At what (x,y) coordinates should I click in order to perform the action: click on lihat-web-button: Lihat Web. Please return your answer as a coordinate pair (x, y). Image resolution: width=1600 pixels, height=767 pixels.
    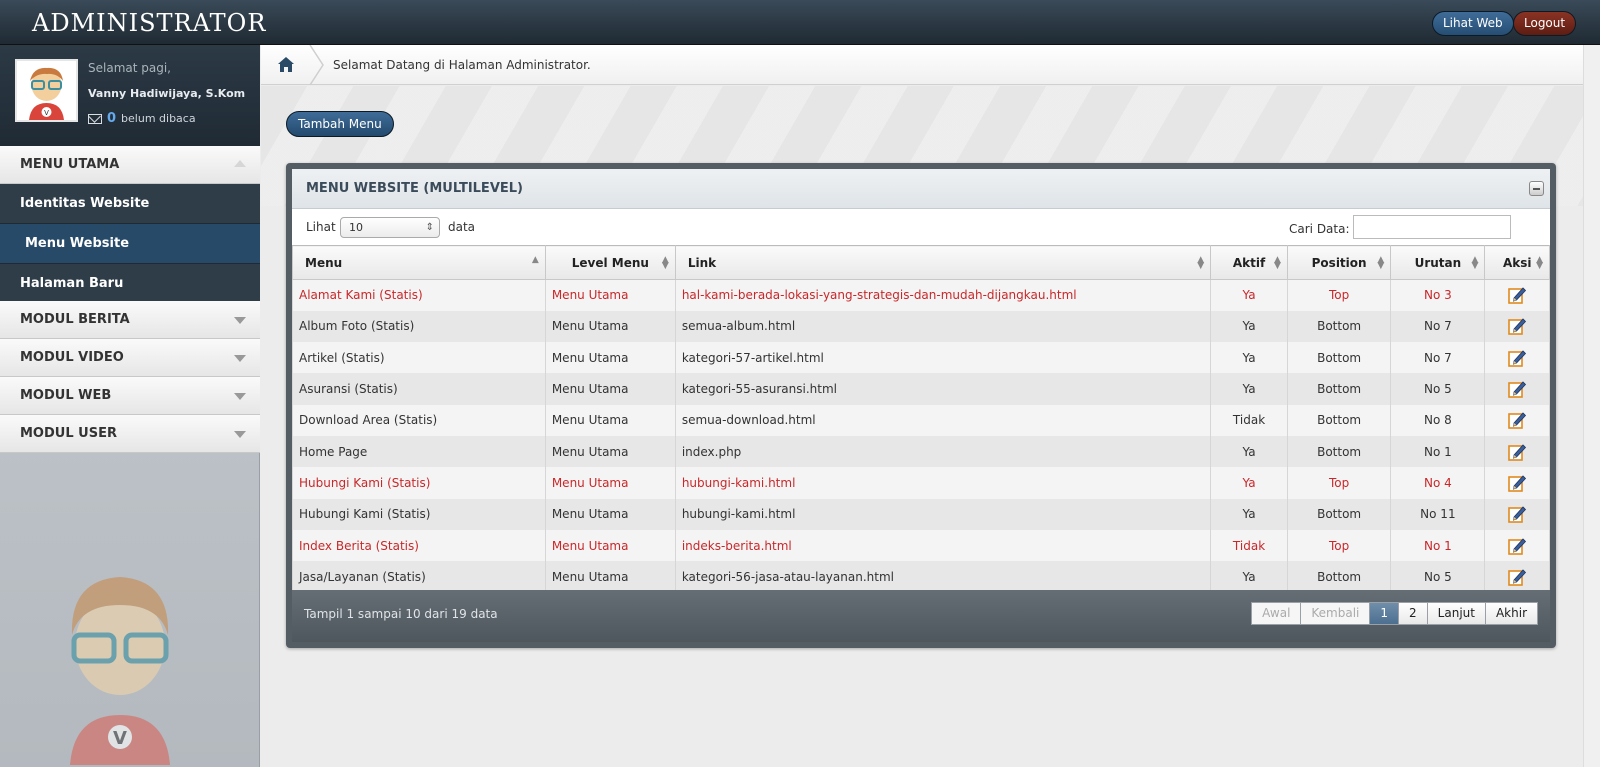
    Looking at the image, I should click on (1473, 23).